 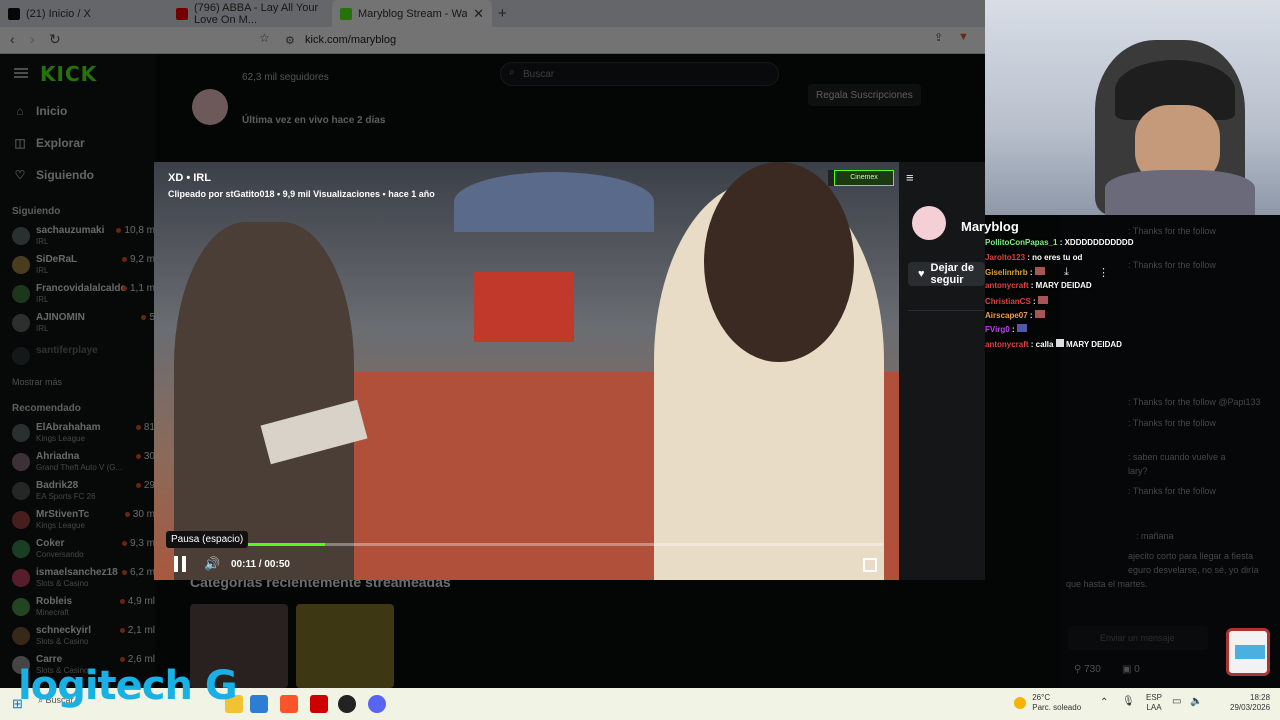 What do you see at coordinates (20, 143) in the screenshot?
I see `compass-icon: ◫` at bounding box center [20, 143].